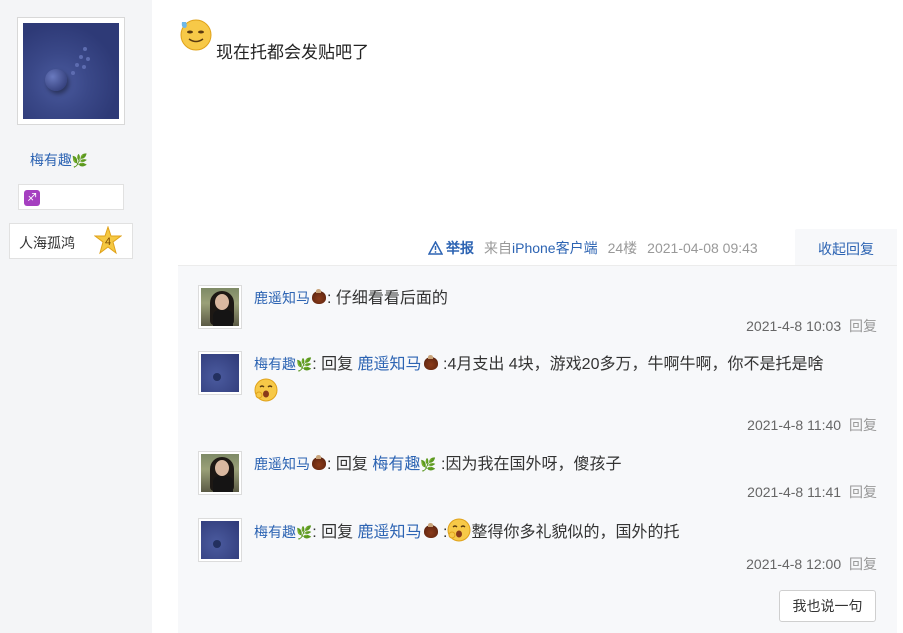  I want to click on forum-title: 人海孤鸿, so click(47, 243).